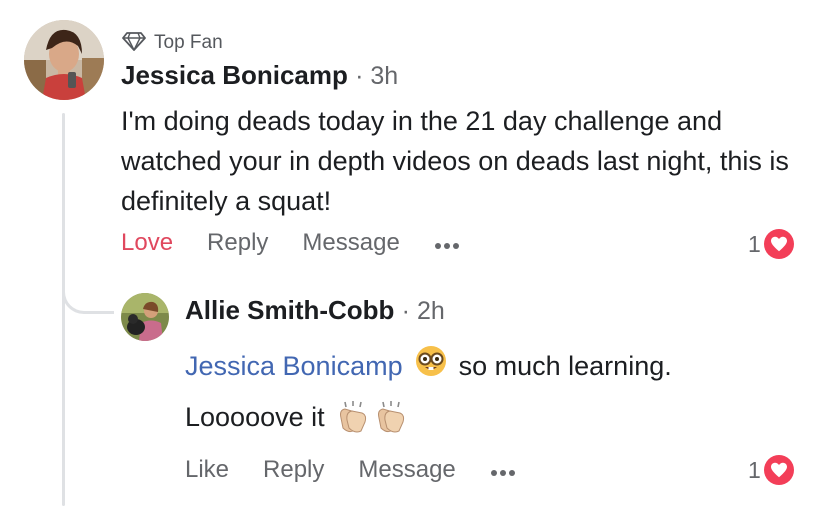 The width and height of the screenshot is (828, 506). What do you see at coordinates (293, 470) in the screenshot?
I see `reply-reply-button: Reply` at bounding box center [293, 470].